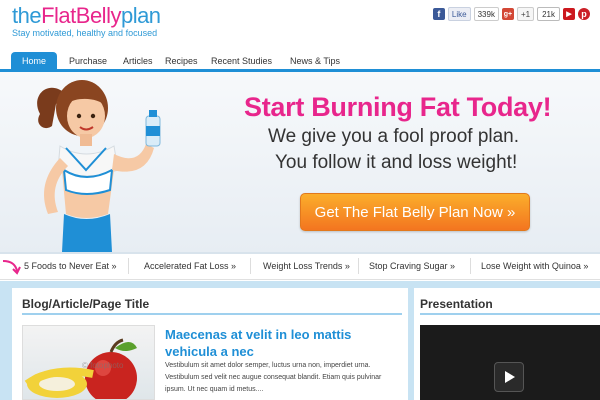  What do you see at coordinates (85, 33) in the screenshot?
I see `site-tagline: Stay motivated, healthy and focused` at bounding box center [85, 33].